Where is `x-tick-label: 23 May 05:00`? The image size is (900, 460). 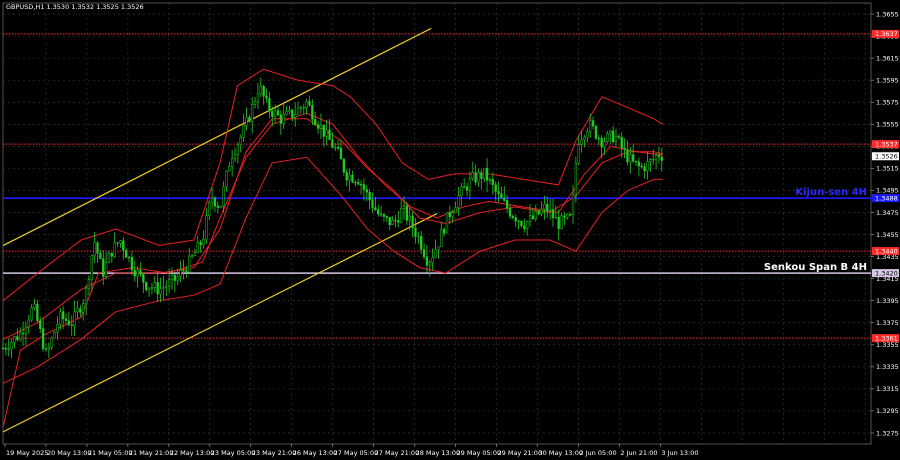
x-tick-label: 23 May 05:00 is located at coordinates (233, 453).